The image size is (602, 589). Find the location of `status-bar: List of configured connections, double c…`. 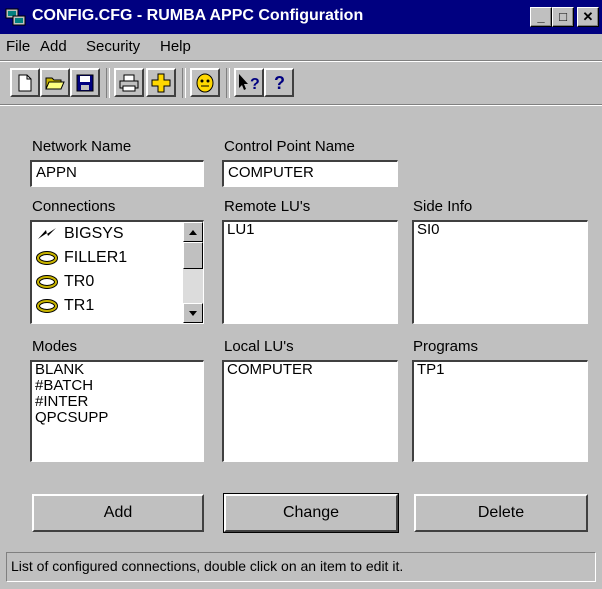

status-bar: List of configured connections, double c… is located at coordinates (301, 567).